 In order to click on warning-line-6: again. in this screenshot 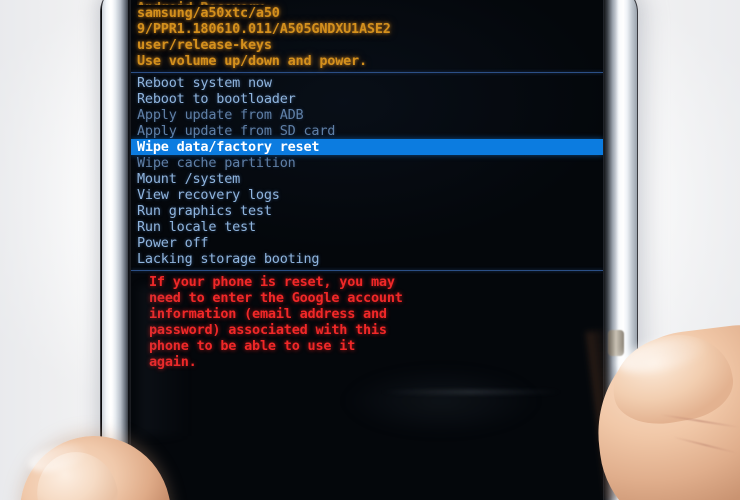, I will do `click(376, 362)`.